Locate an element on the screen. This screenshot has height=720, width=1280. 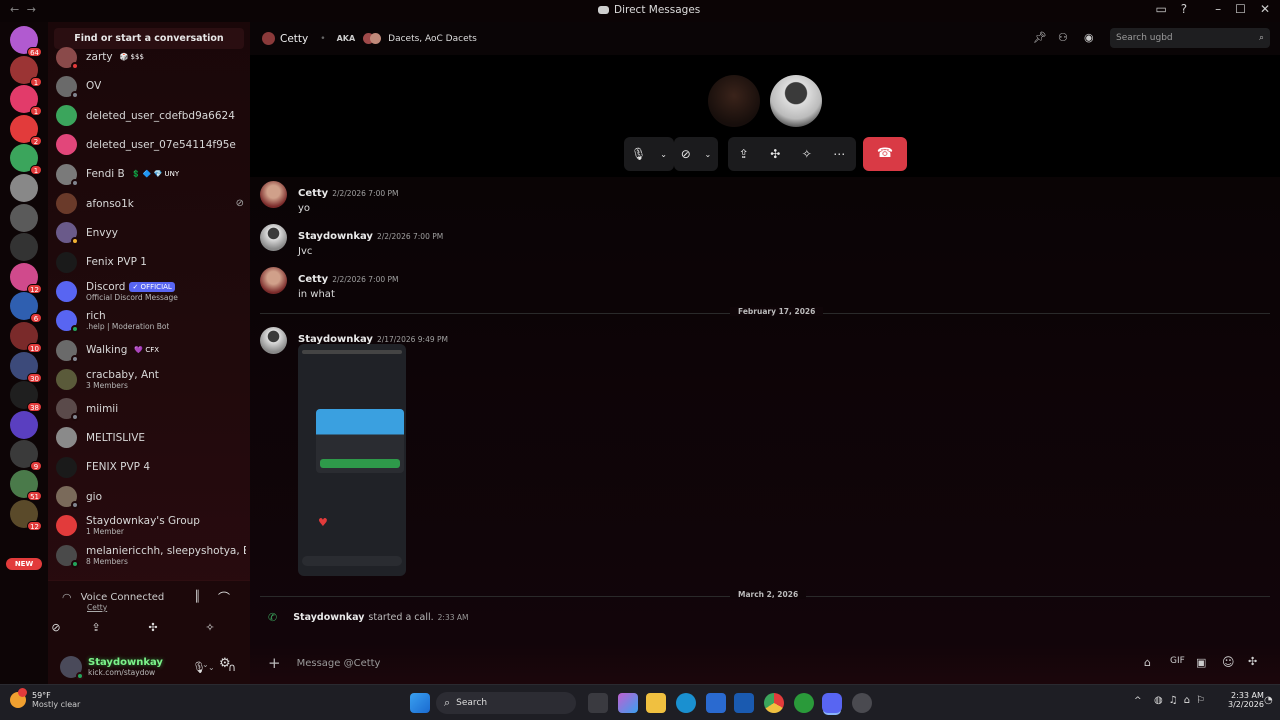
help-icon: ? is located at coordinates (1184, 9).